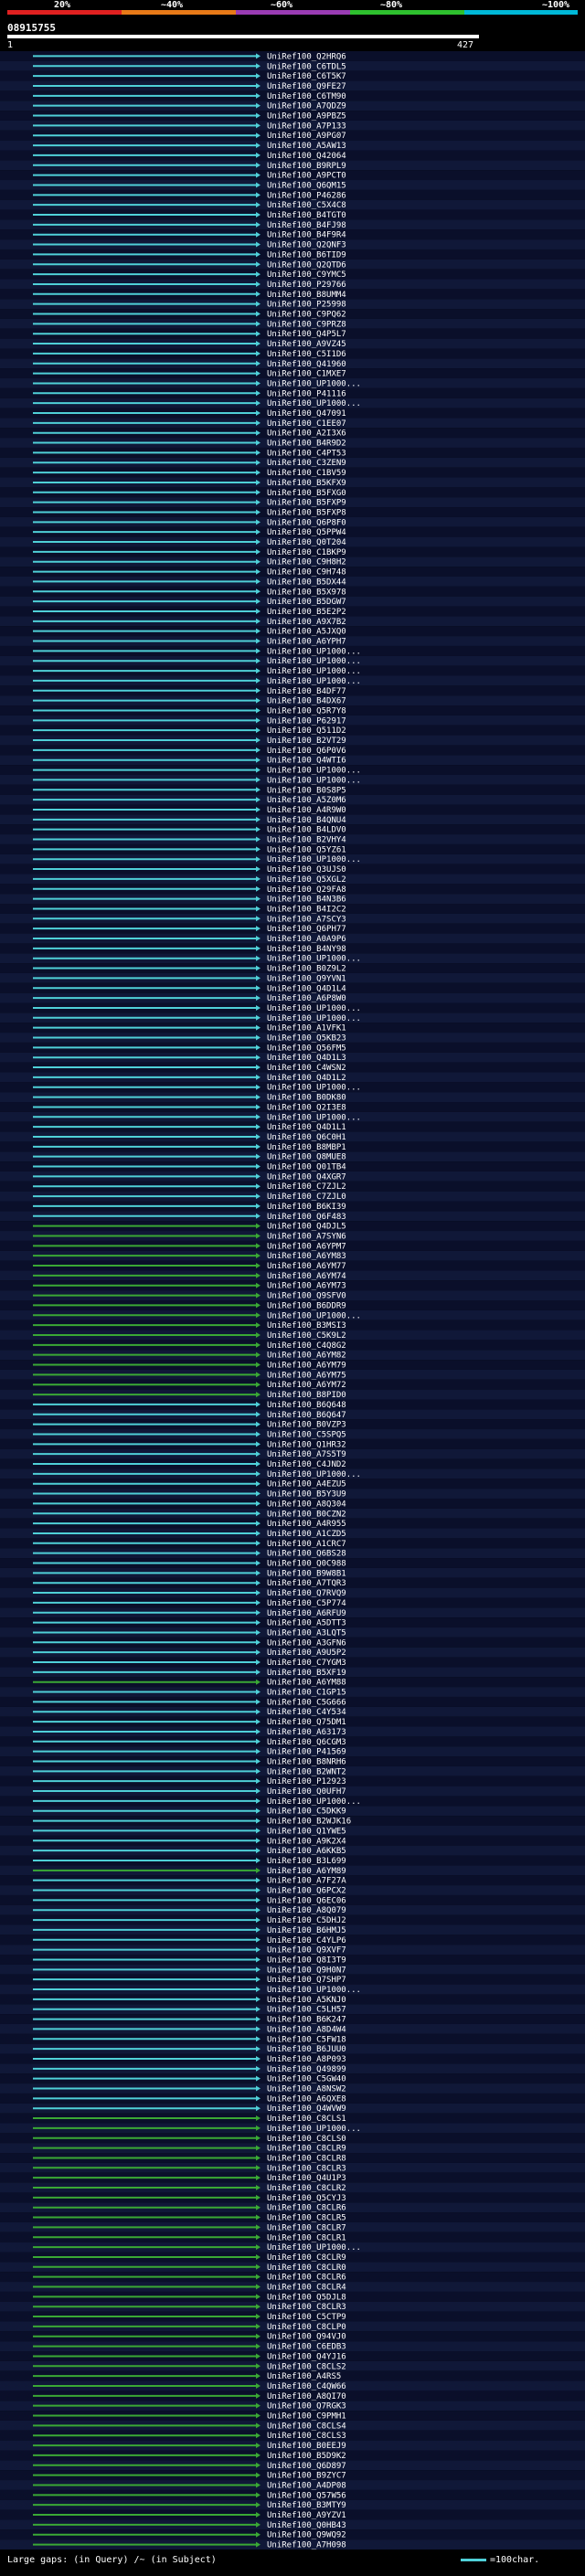  I want to click on hit-row: UniRef100_C8CLR7, so click(293, 2226).